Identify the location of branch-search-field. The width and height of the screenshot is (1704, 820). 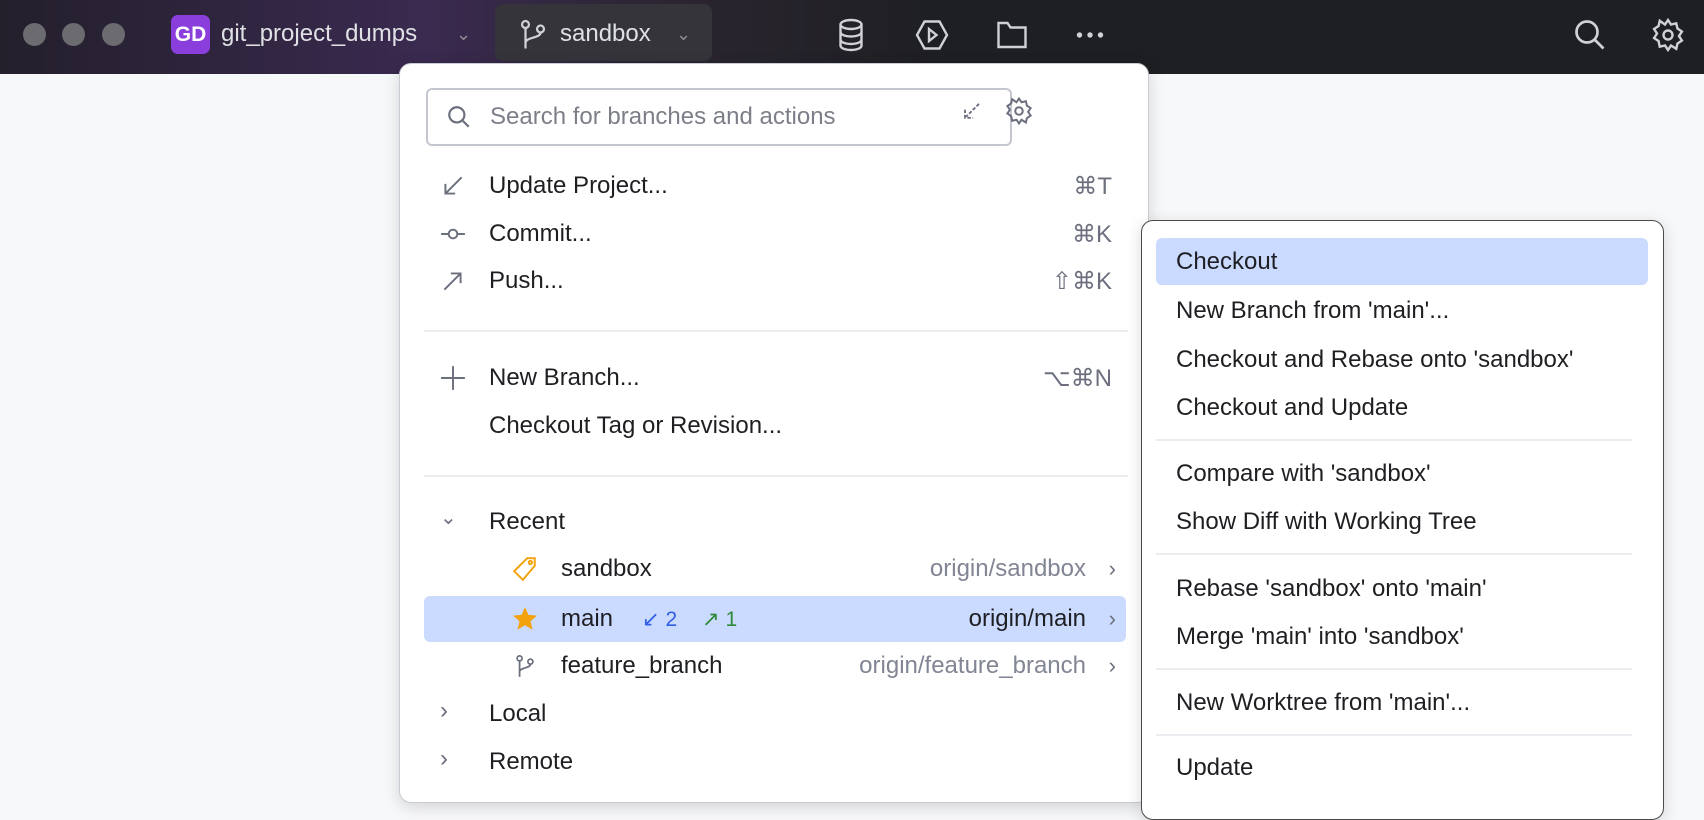
(719, 117).